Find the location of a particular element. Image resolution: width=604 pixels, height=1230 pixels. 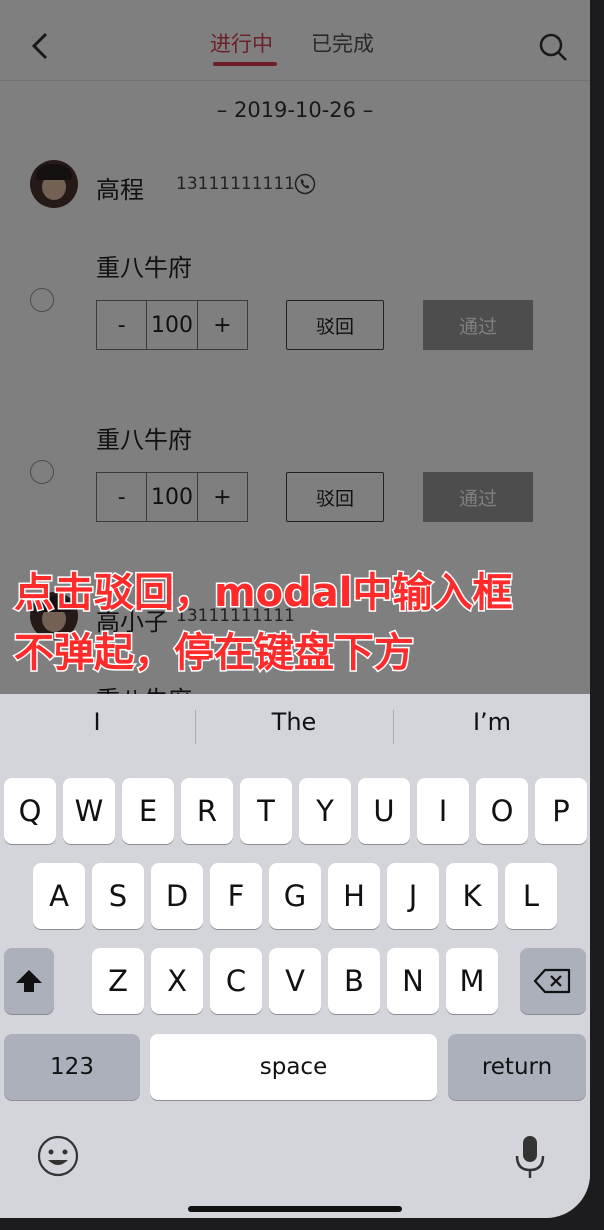

key-a: A is located at coordinates (59, 896).